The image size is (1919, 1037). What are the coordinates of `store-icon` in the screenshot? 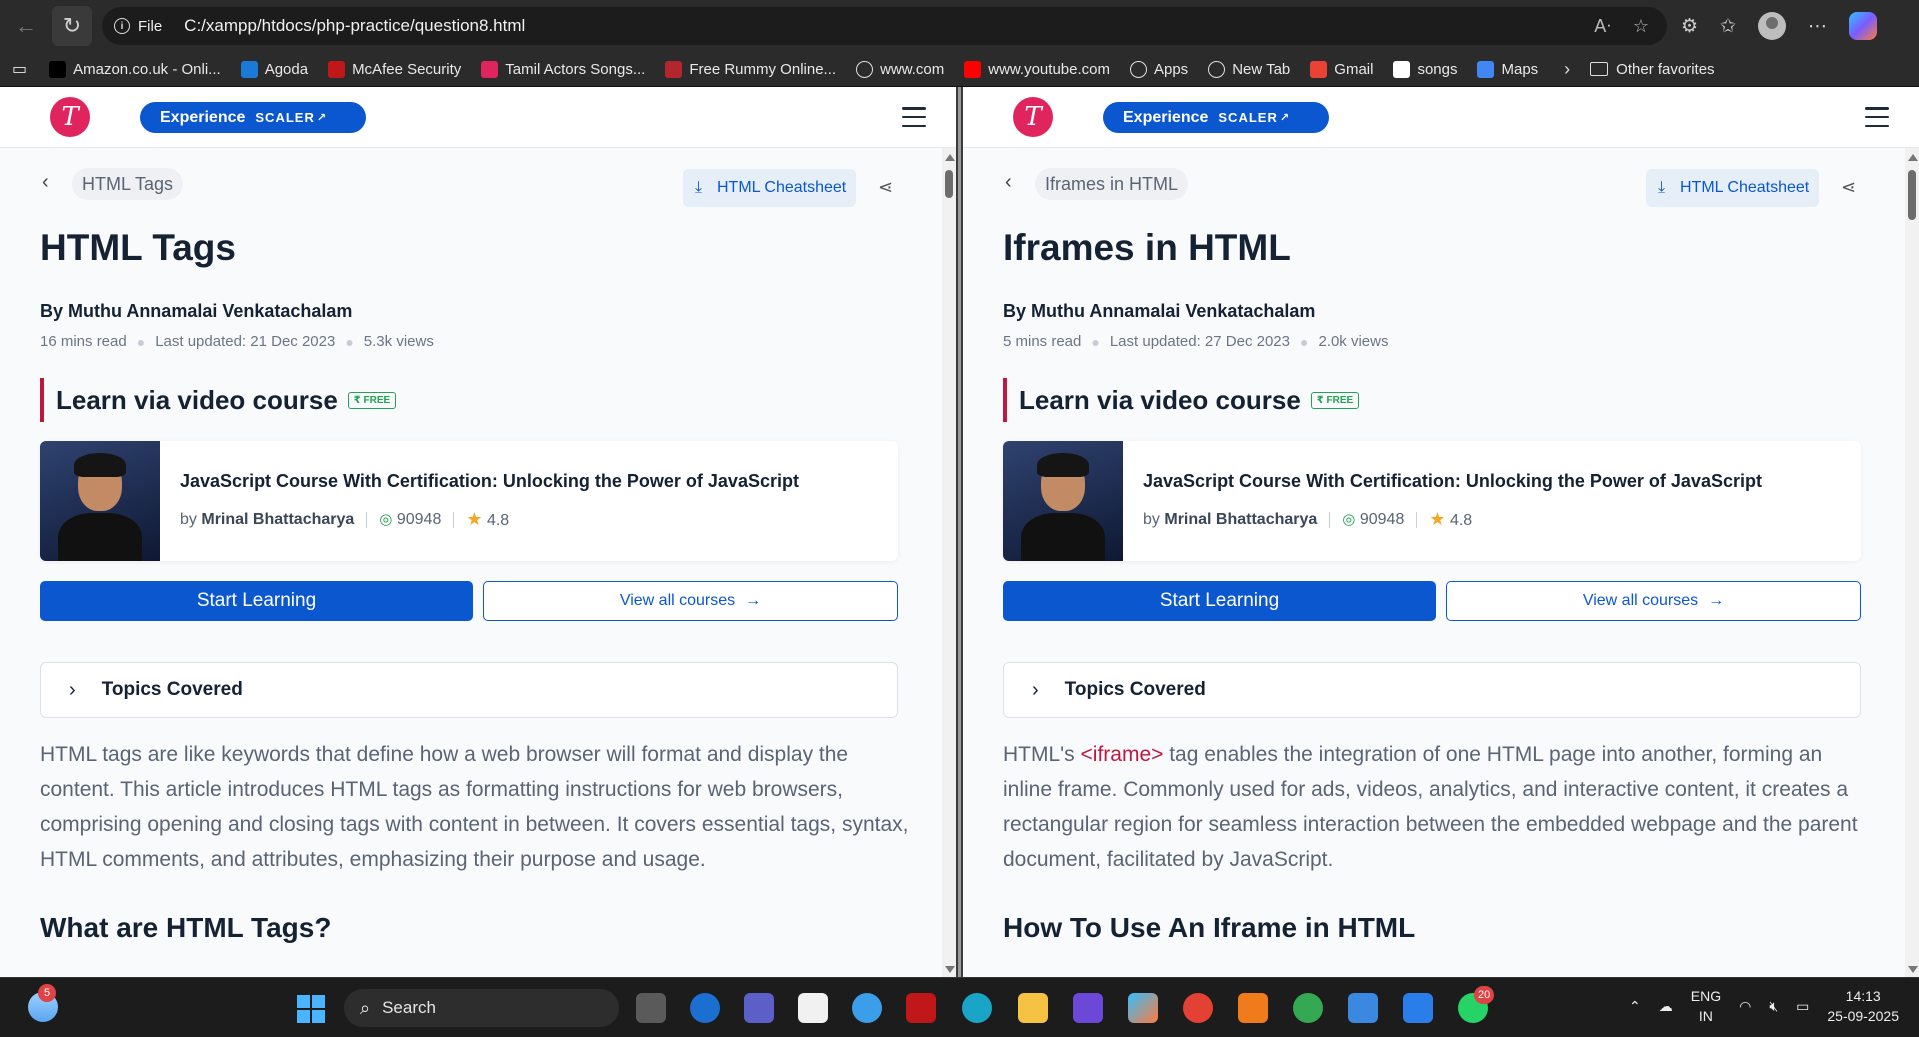 It's located at (813, 1008).